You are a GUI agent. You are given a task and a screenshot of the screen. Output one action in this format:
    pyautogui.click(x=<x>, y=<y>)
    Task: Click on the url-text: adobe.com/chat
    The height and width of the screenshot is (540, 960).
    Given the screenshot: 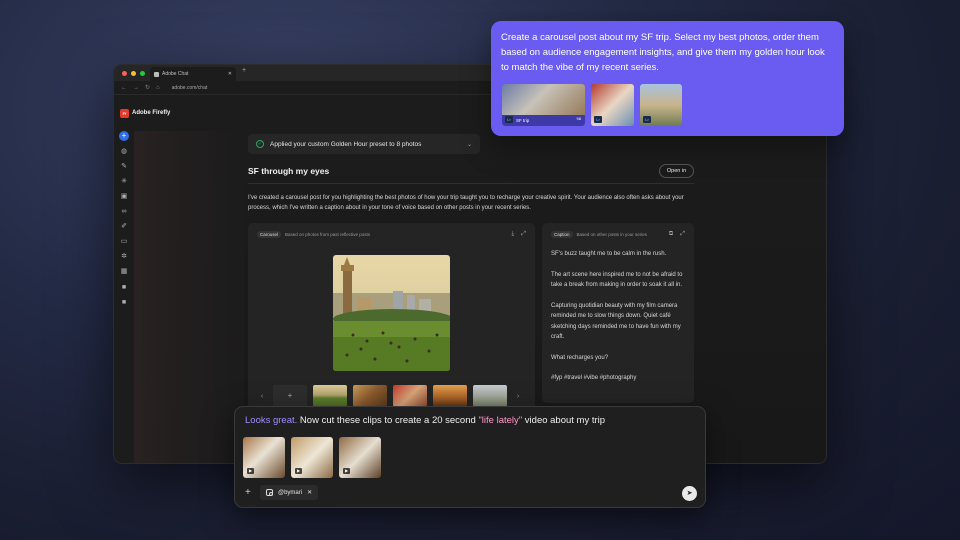 What is the action you would take?
    pyautogui.click(x=190, y=88)
    